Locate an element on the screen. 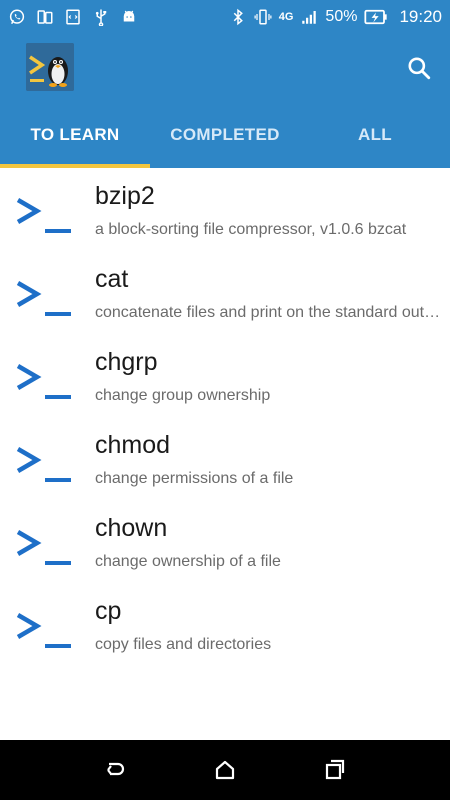  command-description: copy files and directories is located at coordinates (183, 644).